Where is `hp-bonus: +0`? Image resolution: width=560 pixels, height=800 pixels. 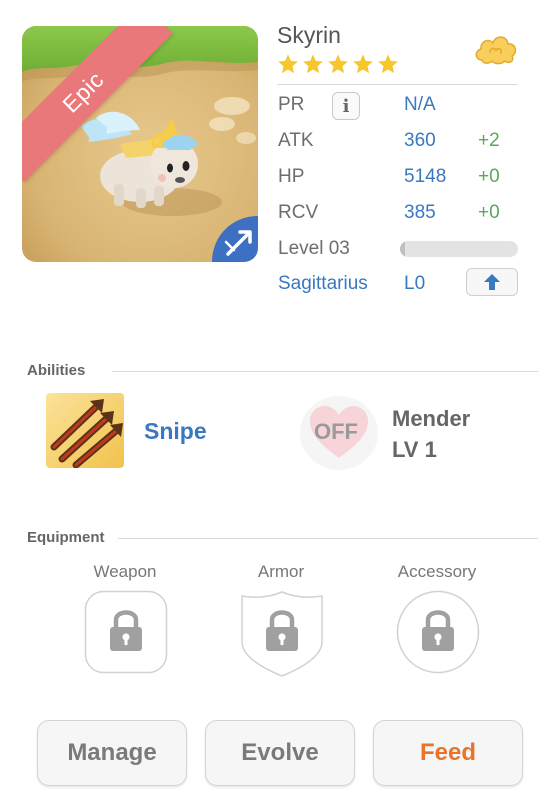
hp-bonus: +0 is located at coordinates (489, 176).